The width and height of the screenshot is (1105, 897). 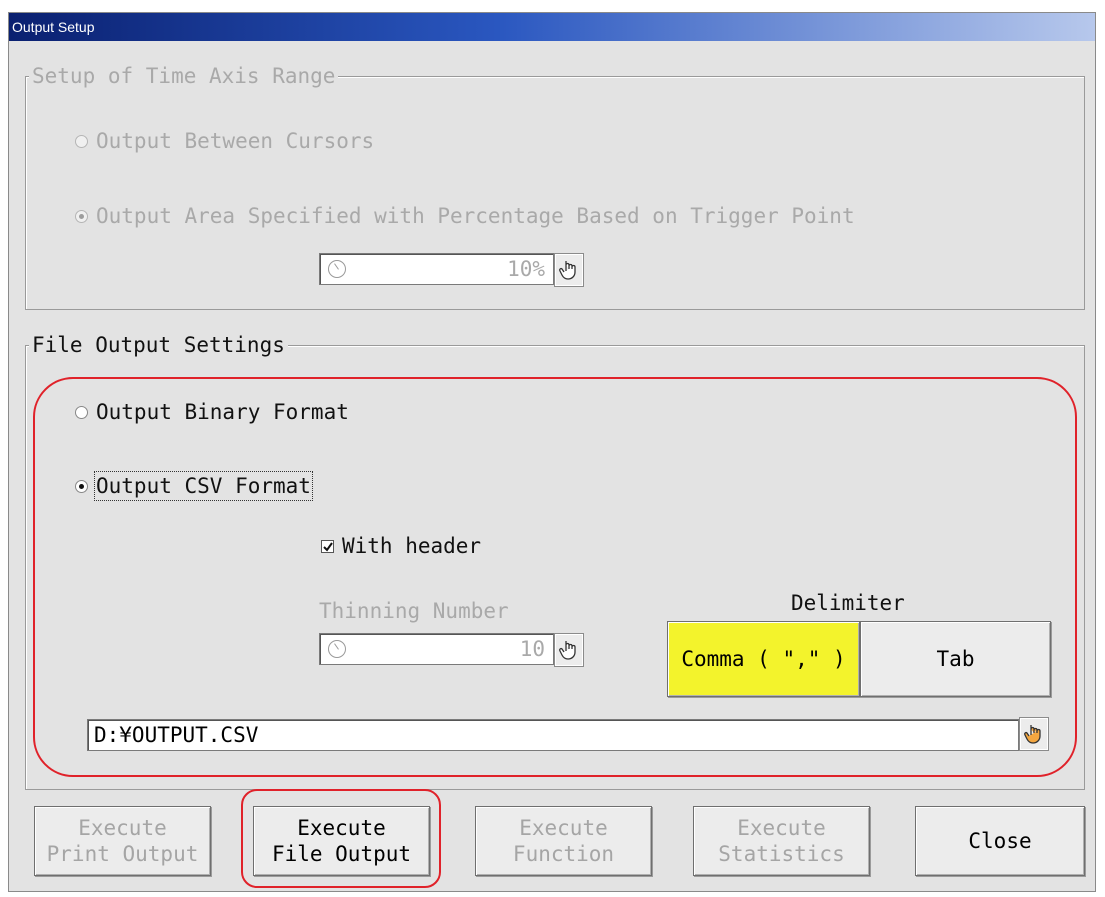 What do you see at coordinates (412, 546) in the screenshot?
I see `checkbox-label: With header` at bounding box center [412, 546].